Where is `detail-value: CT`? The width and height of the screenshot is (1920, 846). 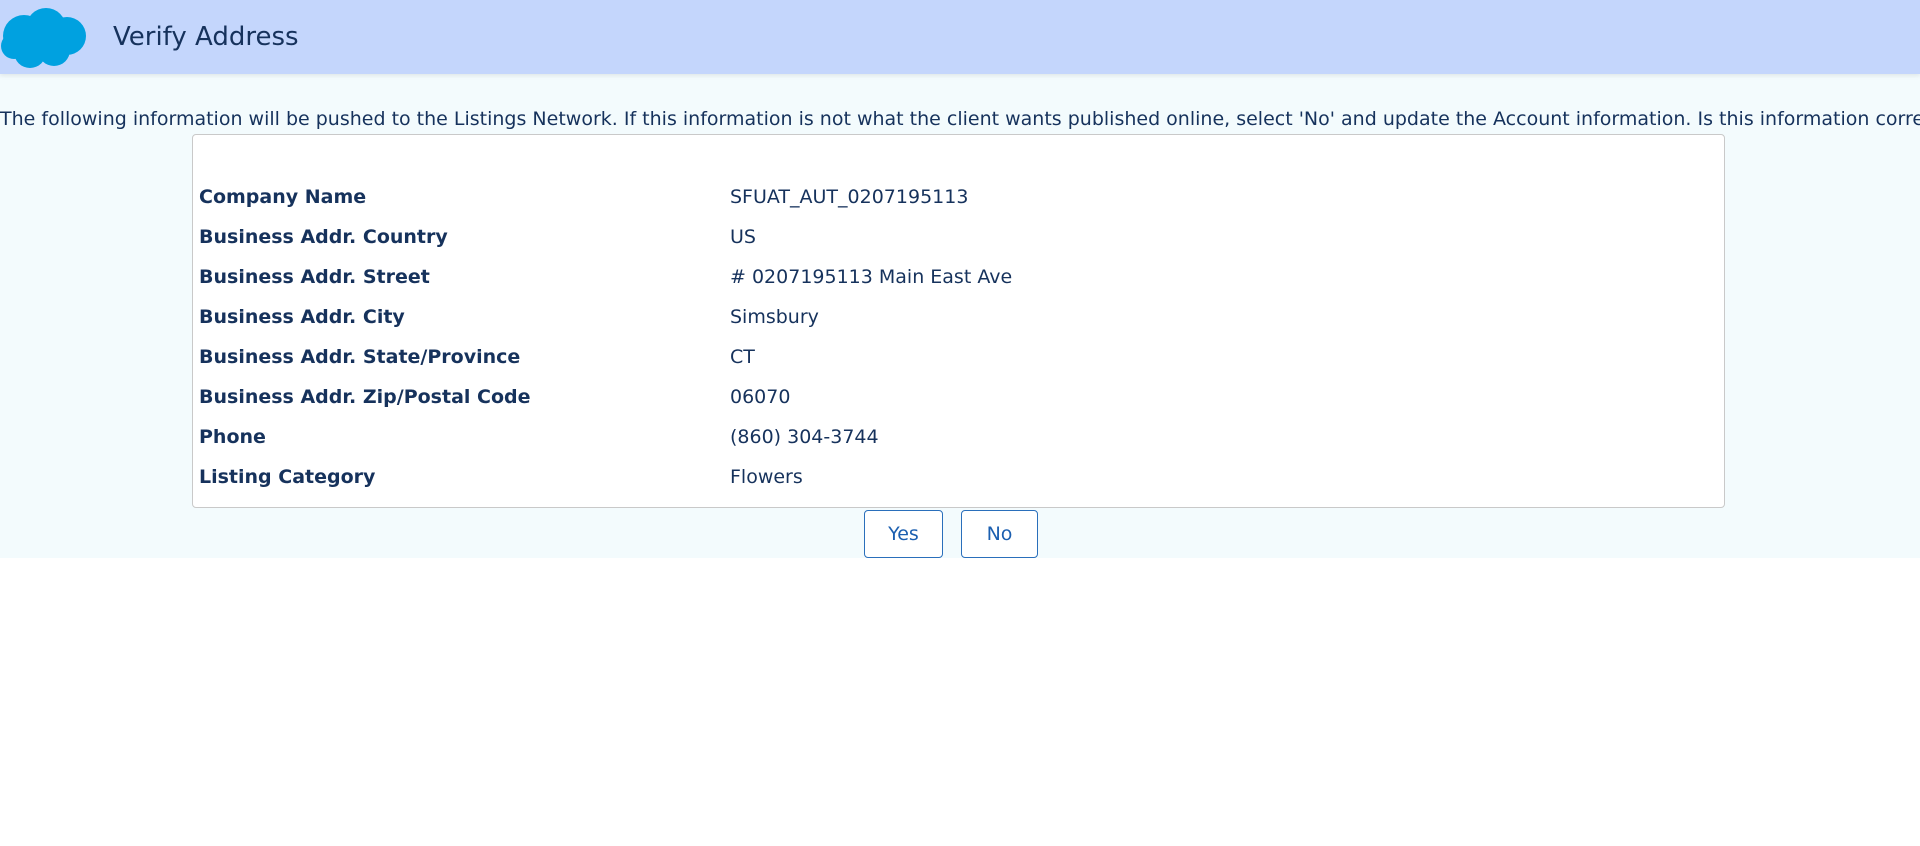 detail-value: CT is located at coordinates (742, 357).